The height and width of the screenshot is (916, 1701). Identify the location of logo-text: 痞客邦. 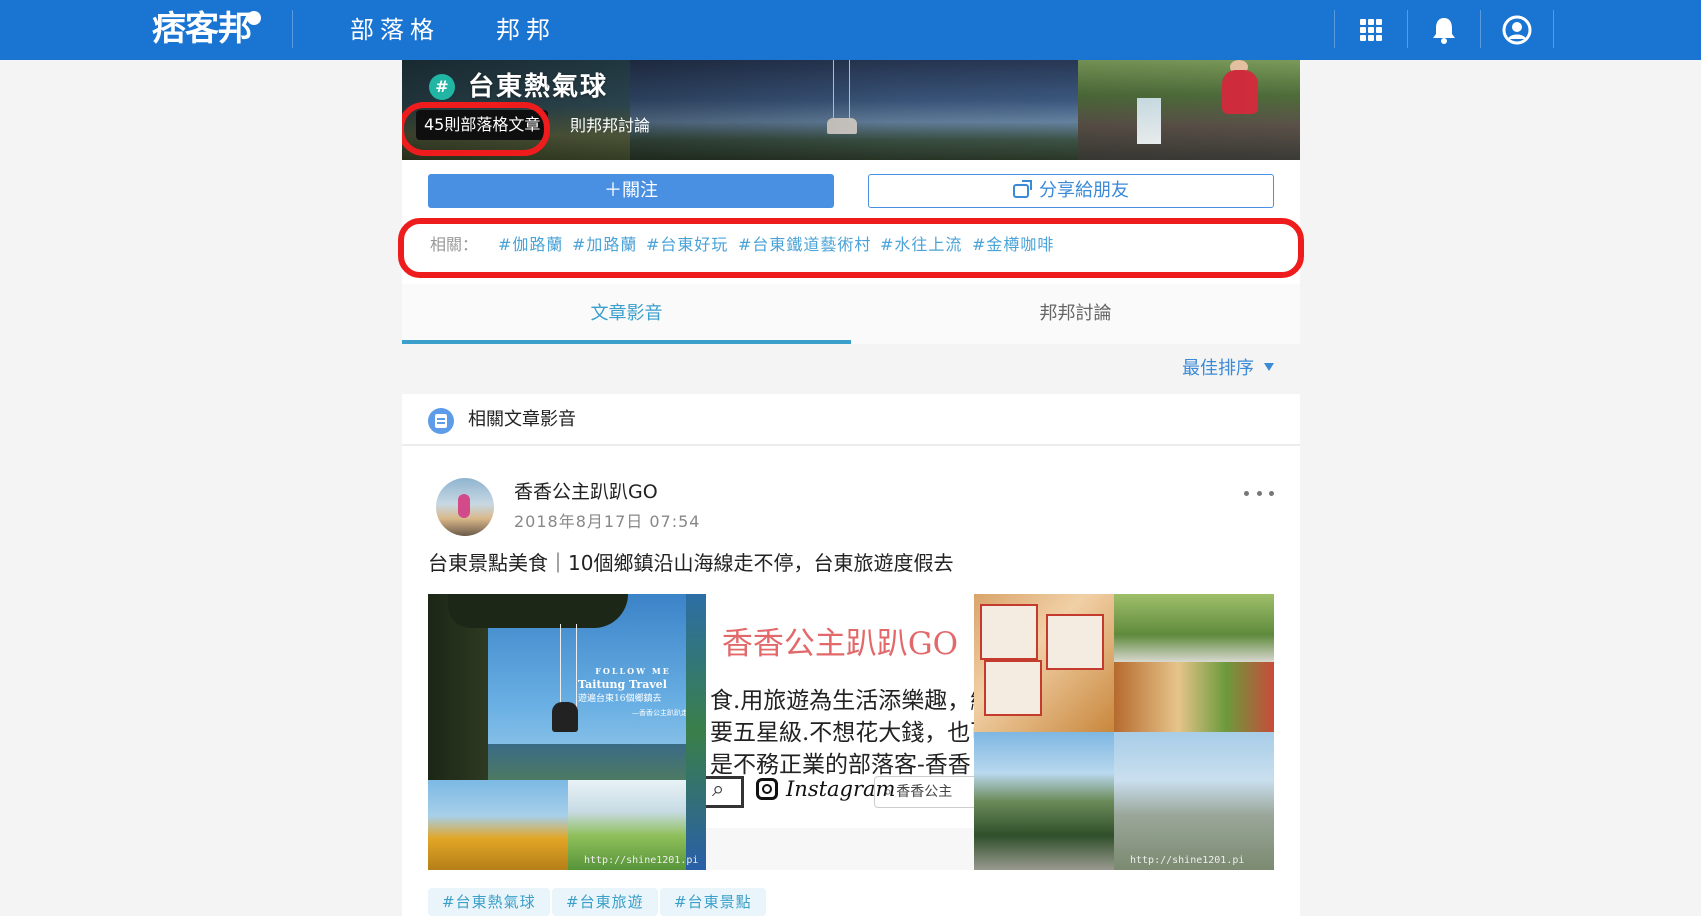
(202, 29).